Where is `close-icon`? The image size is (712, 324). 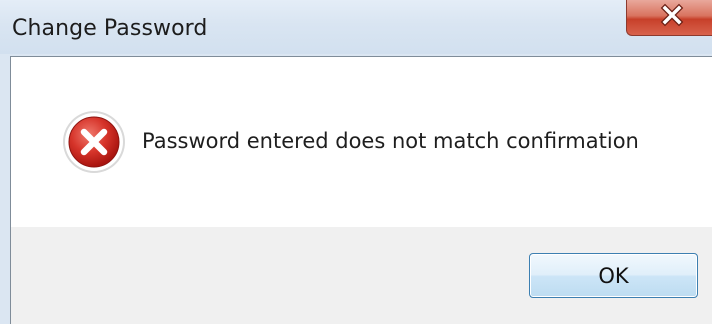 close-icon is located at coordinates (672, 15).